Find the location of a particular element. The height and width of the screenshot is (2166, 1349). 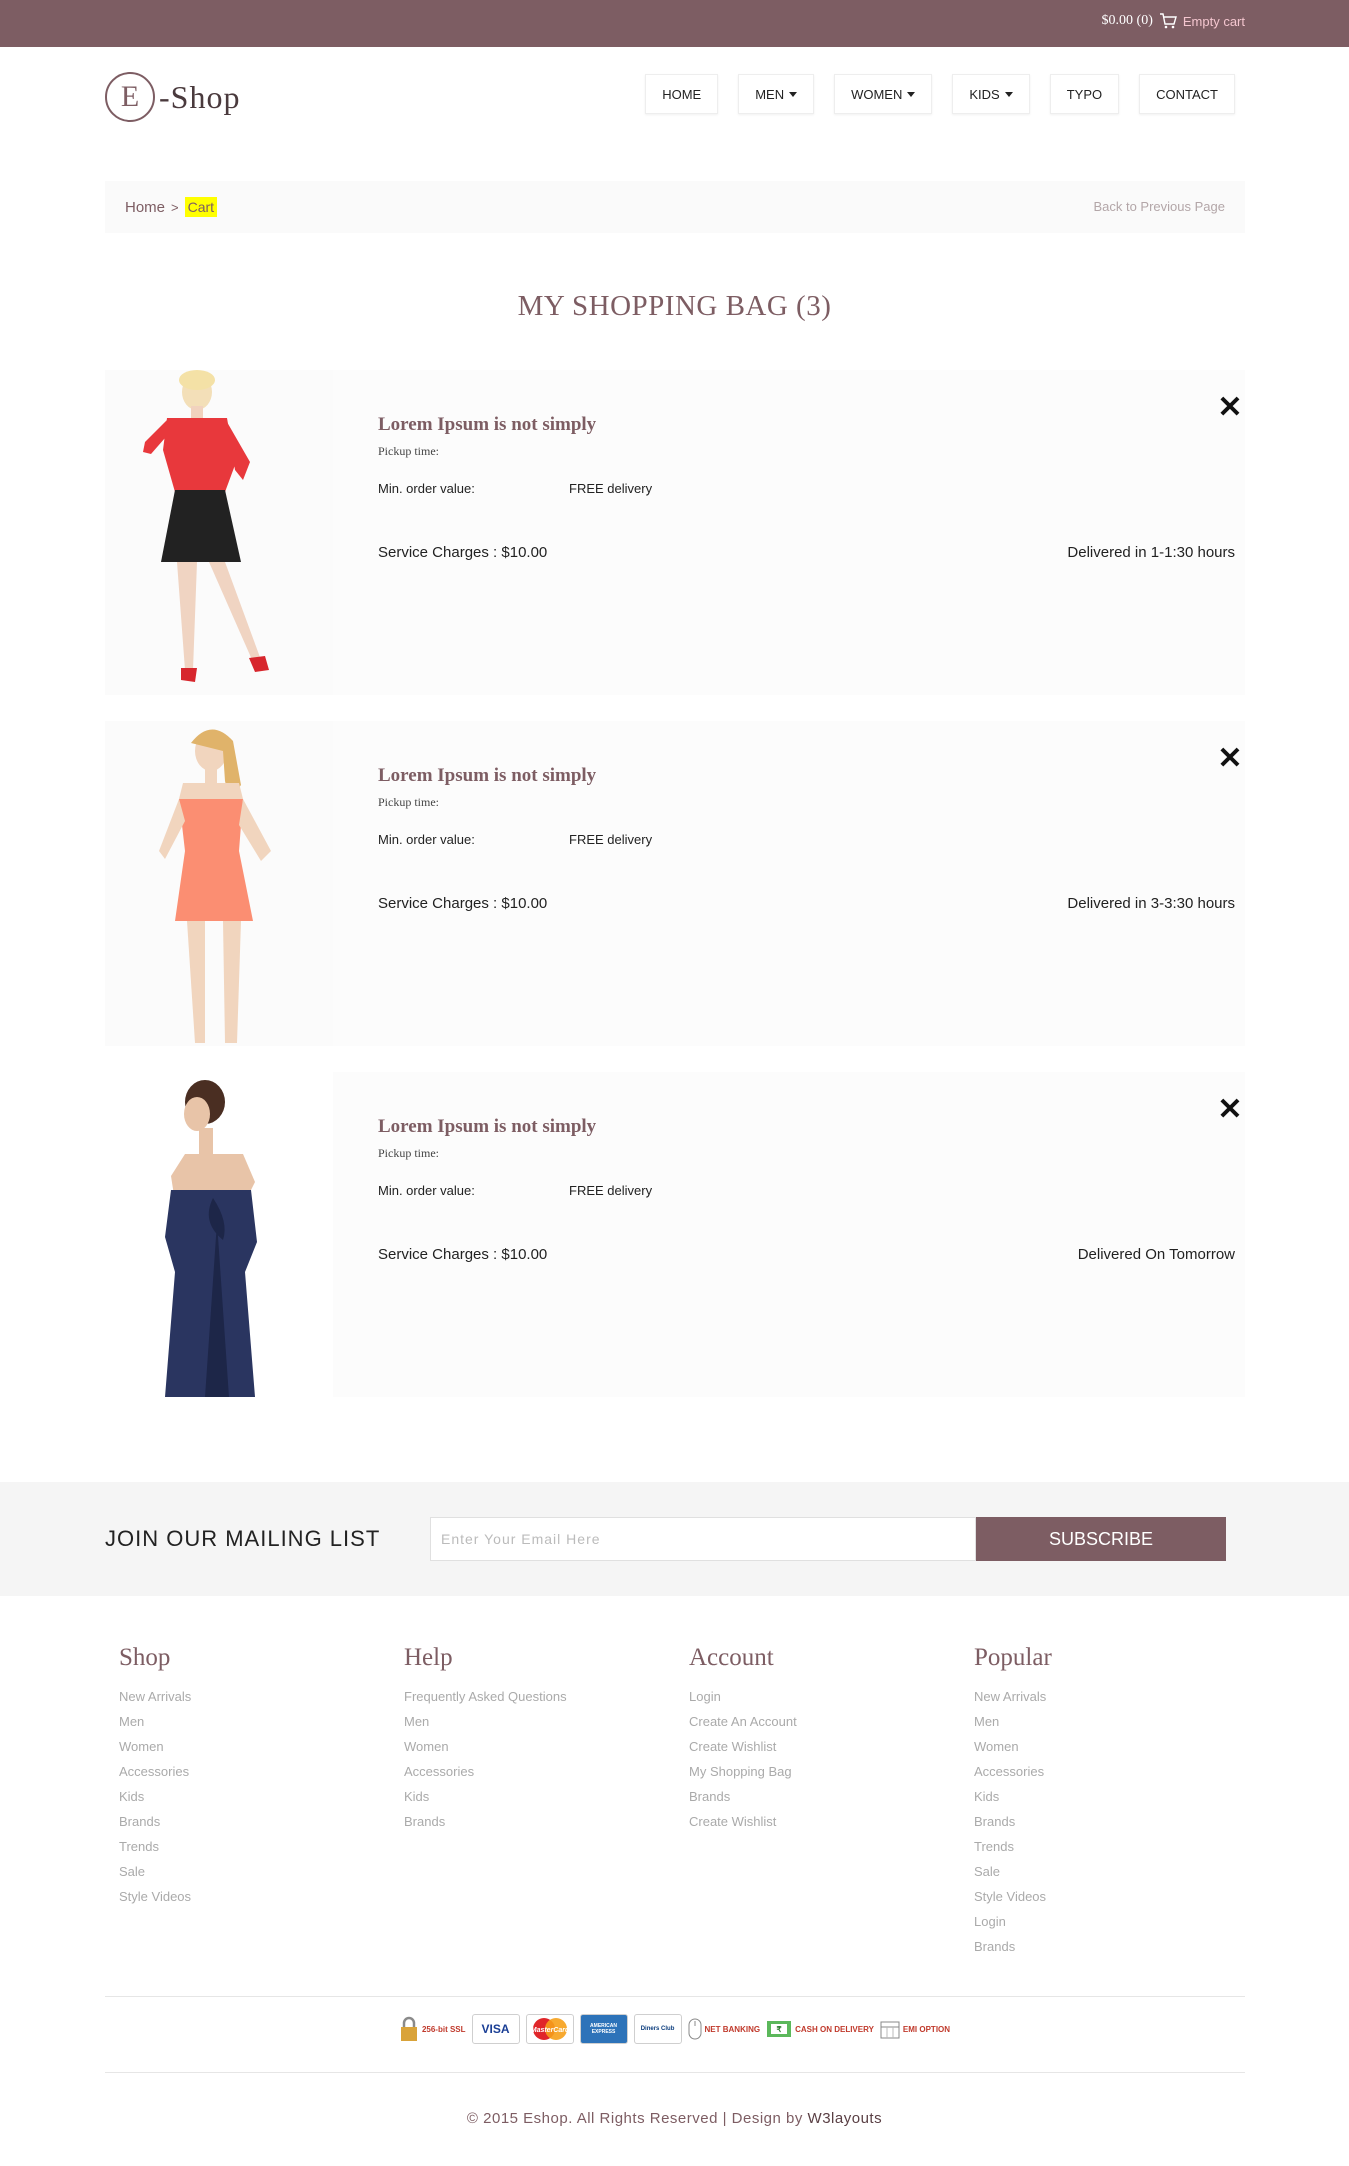

ssl-label: 256-bit SSL is located at coordinates (443, 2029).